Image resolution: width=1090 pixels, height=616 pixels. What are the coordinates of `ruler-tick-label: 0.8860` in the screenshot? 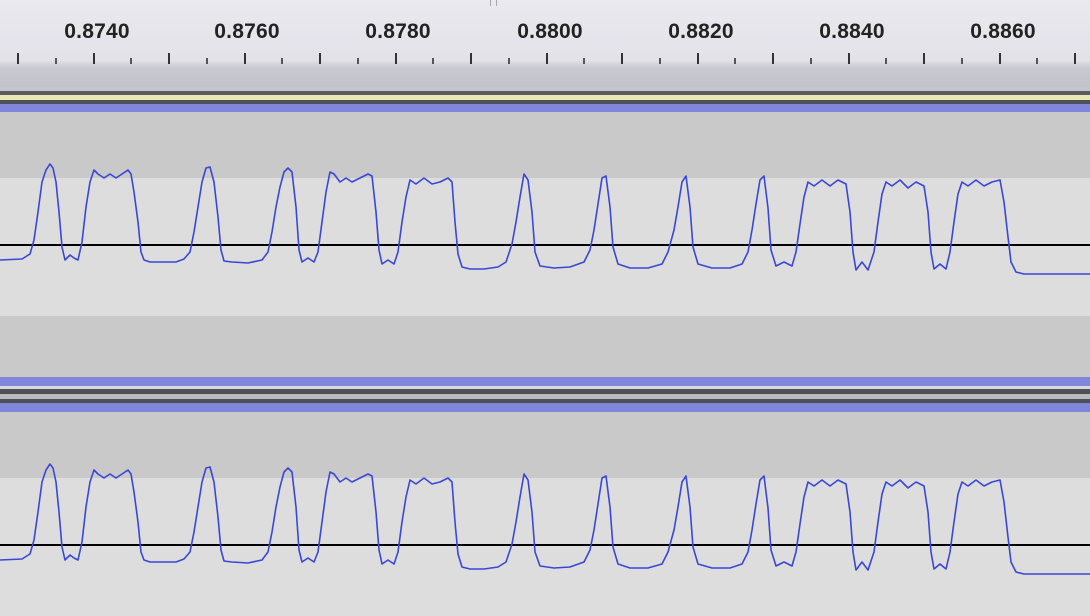 It's located at (1003, 31).